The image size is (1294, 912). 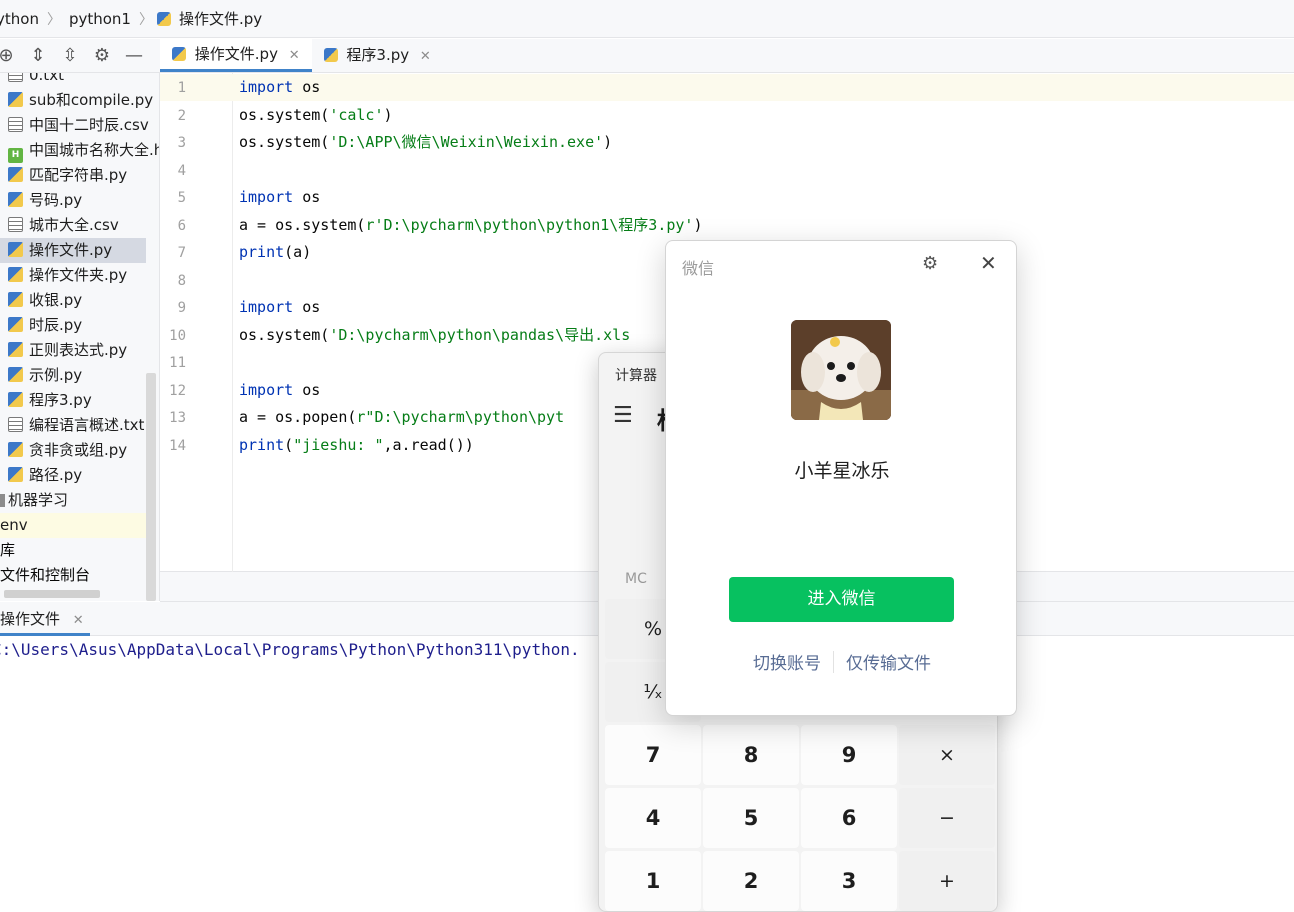 What do you see at coordinates (181, 308) in the screenshot?
I see `line-number: 9` at bounding box center [181, 308].